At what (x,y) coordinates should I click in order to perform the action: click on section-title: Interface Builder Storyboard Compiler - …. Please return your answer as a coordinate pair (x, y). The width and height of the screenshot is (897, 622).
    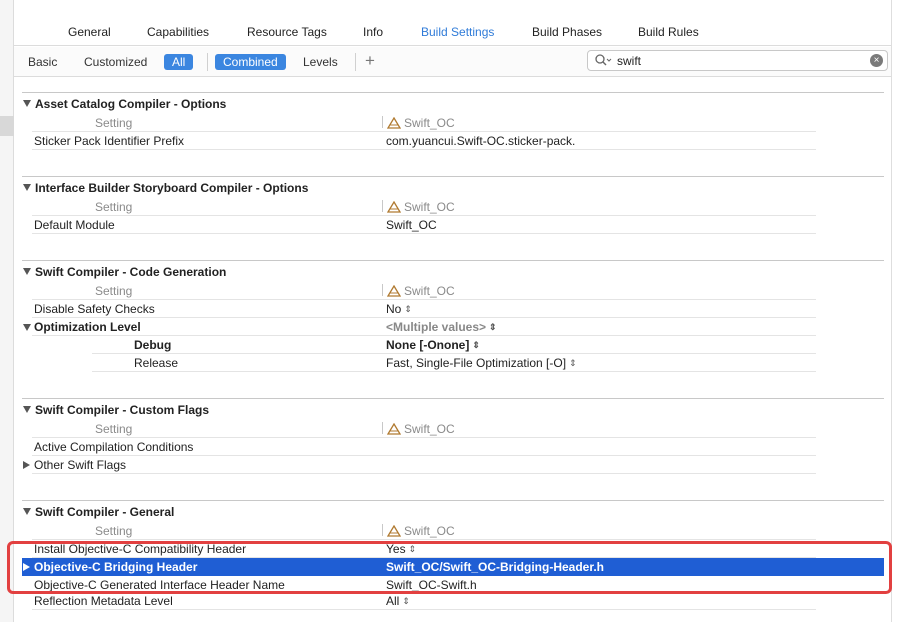
    Looking at the image, I should click on (172, 188).